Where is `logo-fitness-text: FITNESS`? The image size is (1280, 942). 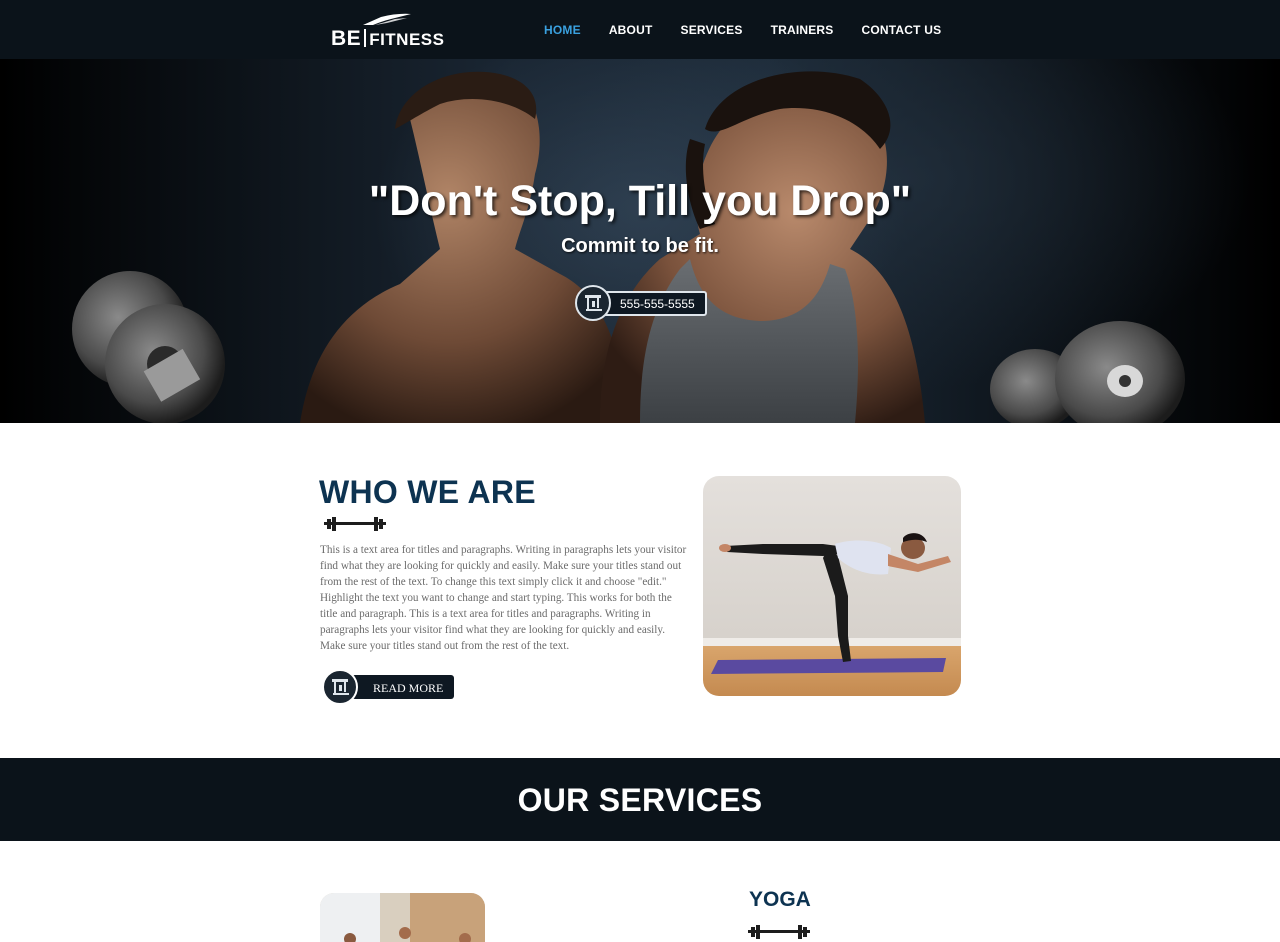 logo-fitness-text: FITNESS is located at coordinates (407, 39).